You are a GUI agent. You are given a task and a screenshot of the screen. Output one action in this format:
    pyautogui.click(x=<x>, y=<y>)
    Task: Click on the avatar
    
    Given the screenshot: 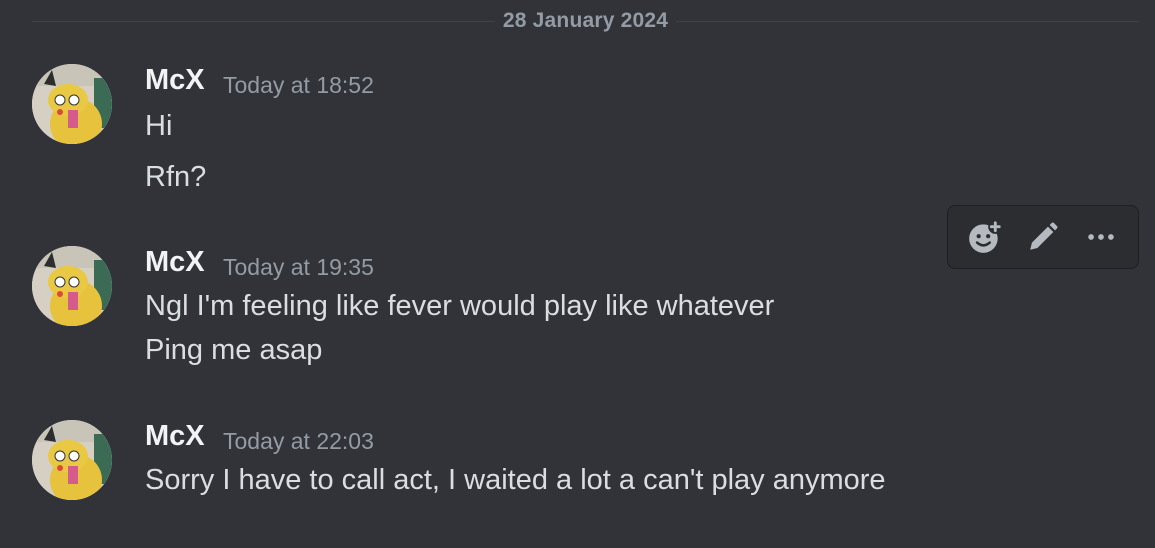 What is the action you would take?
    pyautogui.click(x=72, y=460)
    